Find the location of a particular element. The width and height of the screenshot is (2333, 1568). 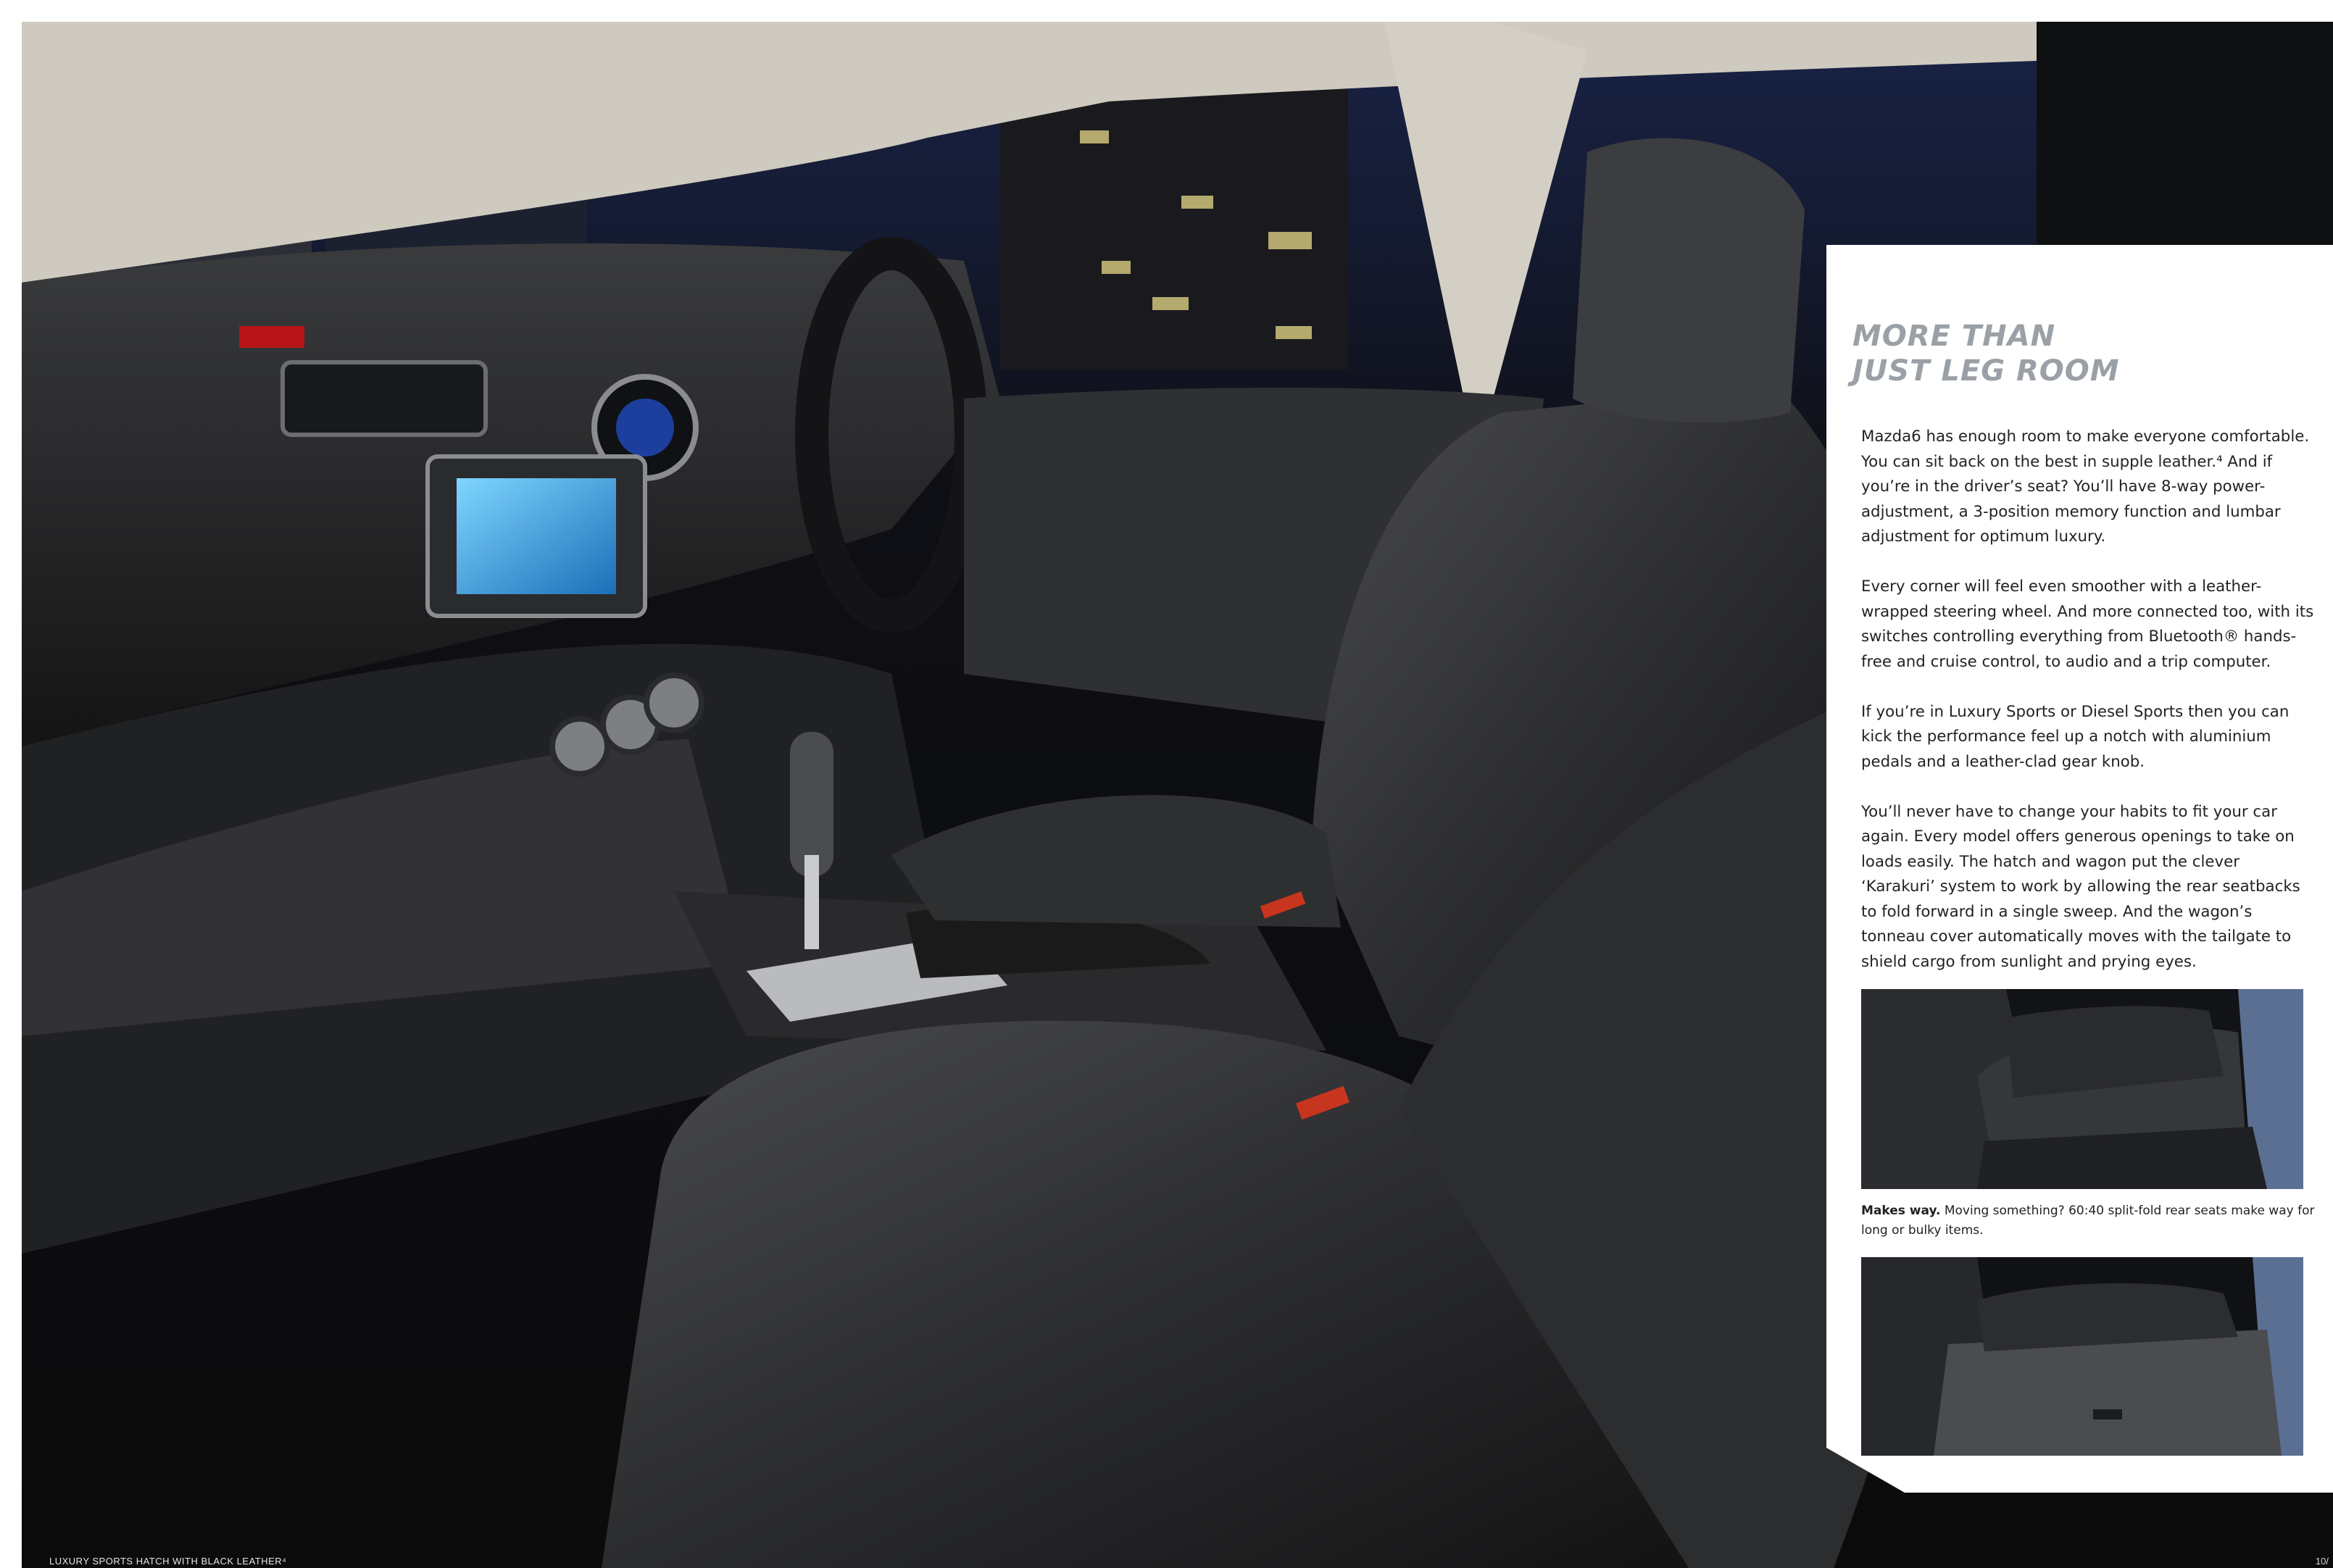

title-line-2: JUST LEG ROOM is located at coordinates (1986, 371).